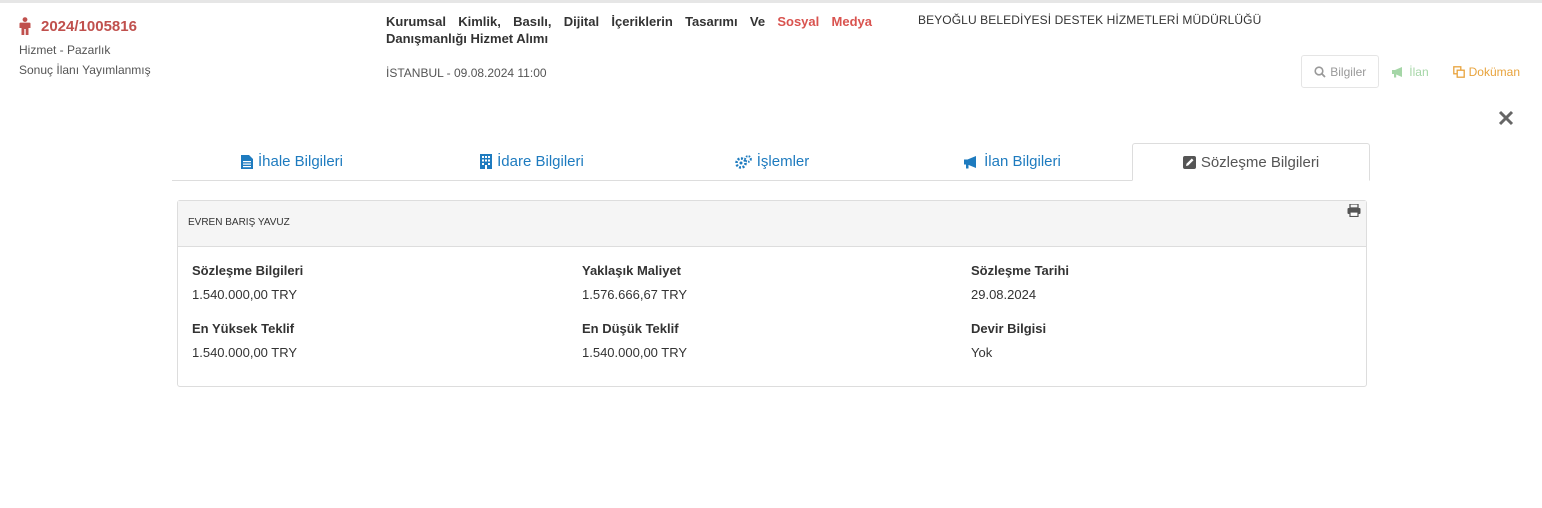  What do you see at coordinates (772, 224) in the screenshot?
I see `panel-header: EVREN BARIŞ YAVUZ` at bounding box center [772, 224].